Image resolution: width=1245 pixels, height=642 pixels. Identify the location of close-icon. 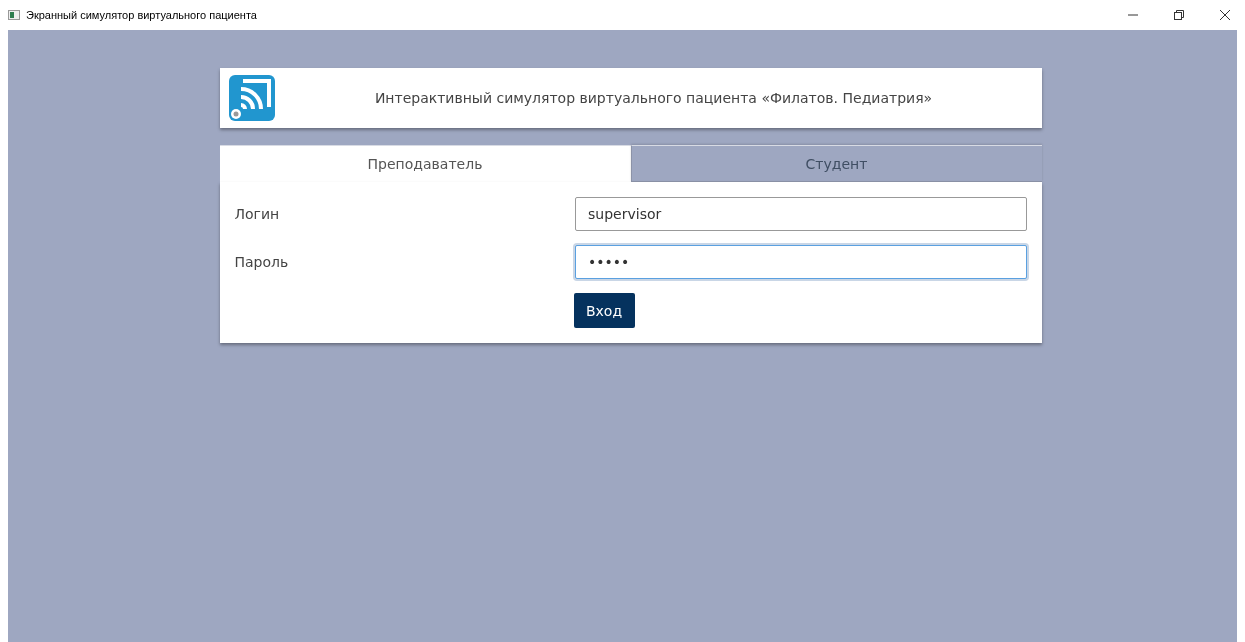
(1225, 15).